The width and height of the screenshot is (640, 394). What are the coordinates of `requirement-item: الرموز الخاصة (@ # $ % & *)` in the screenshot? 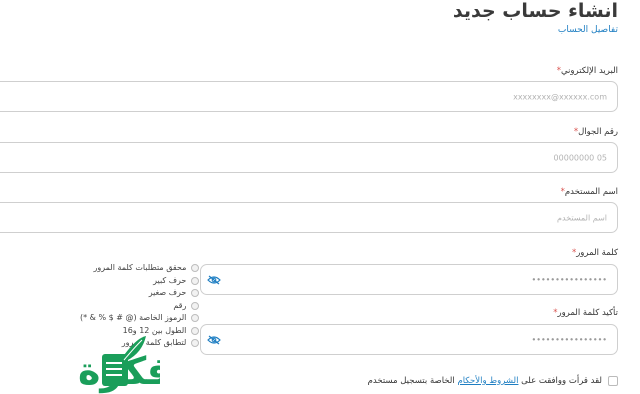 It's located at (140, 318).